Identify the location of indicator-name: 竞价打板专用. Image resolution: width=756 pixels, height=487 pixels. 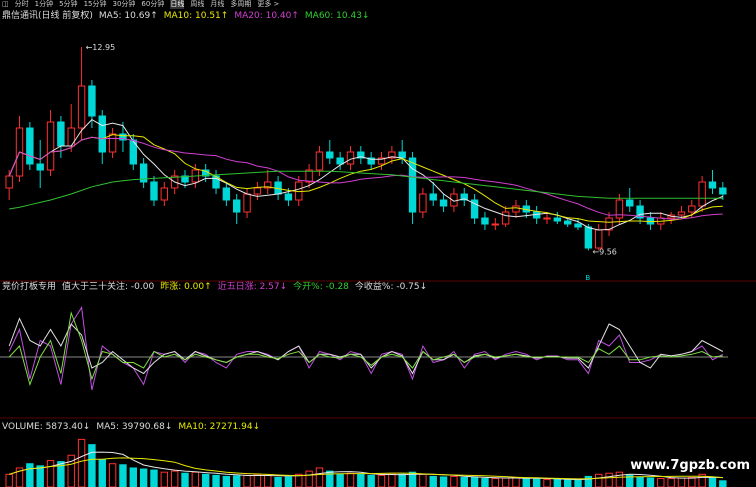
(29, 287).